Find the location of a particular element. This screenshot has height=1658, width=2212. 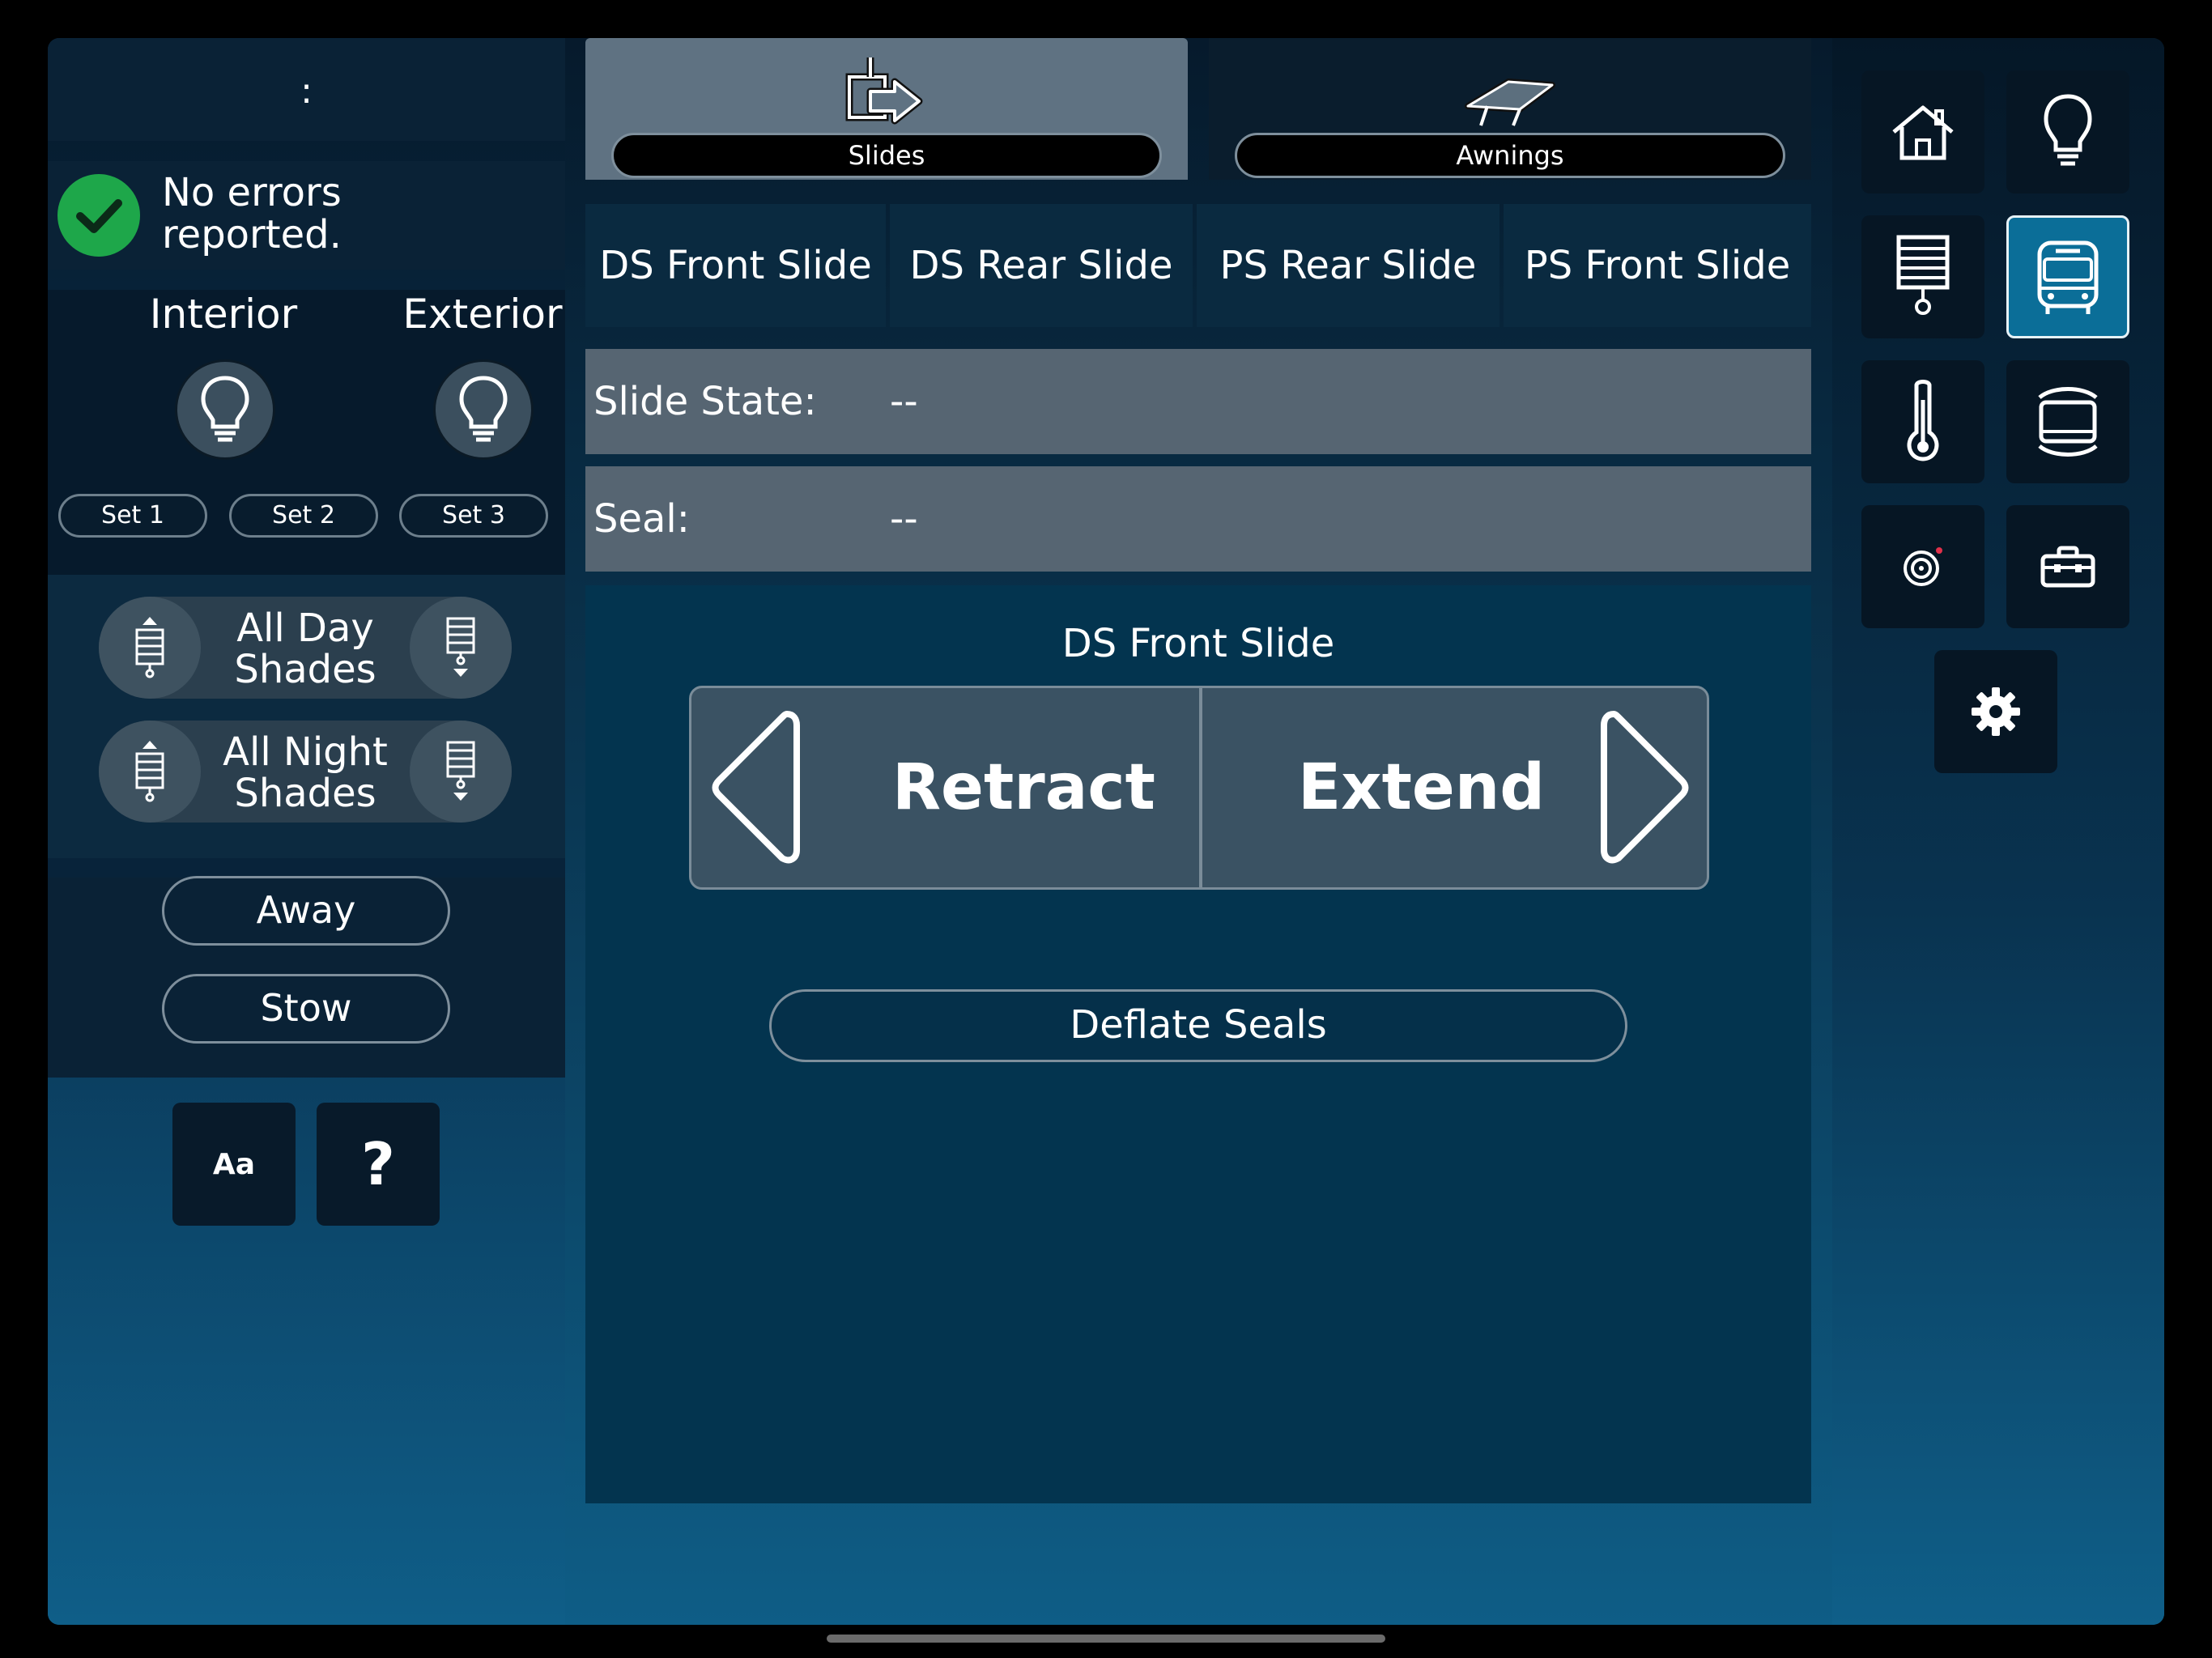

retract-extend-control: Retract Extend is located at coordinates (1199, 788).